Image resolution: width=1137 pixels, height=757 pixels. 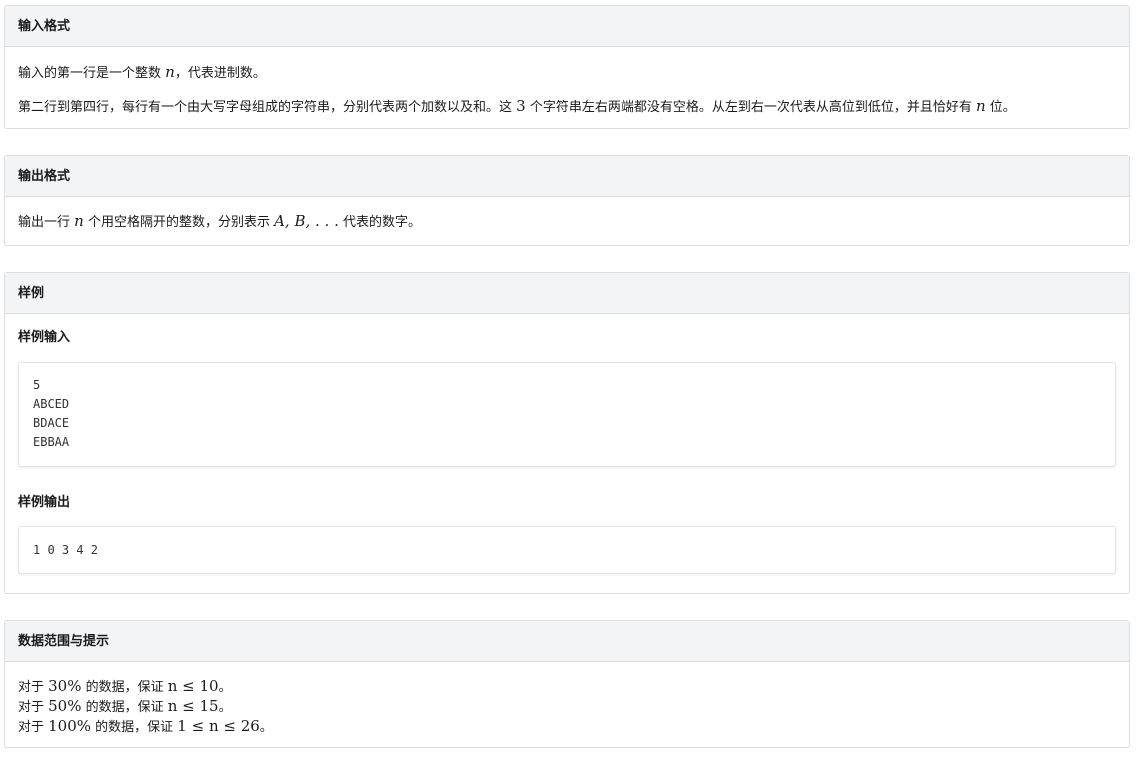 What do you see at coordinates (51, 404) in the screenshot?
I see `code-line: ABCED` at bounding box center [51, 404].